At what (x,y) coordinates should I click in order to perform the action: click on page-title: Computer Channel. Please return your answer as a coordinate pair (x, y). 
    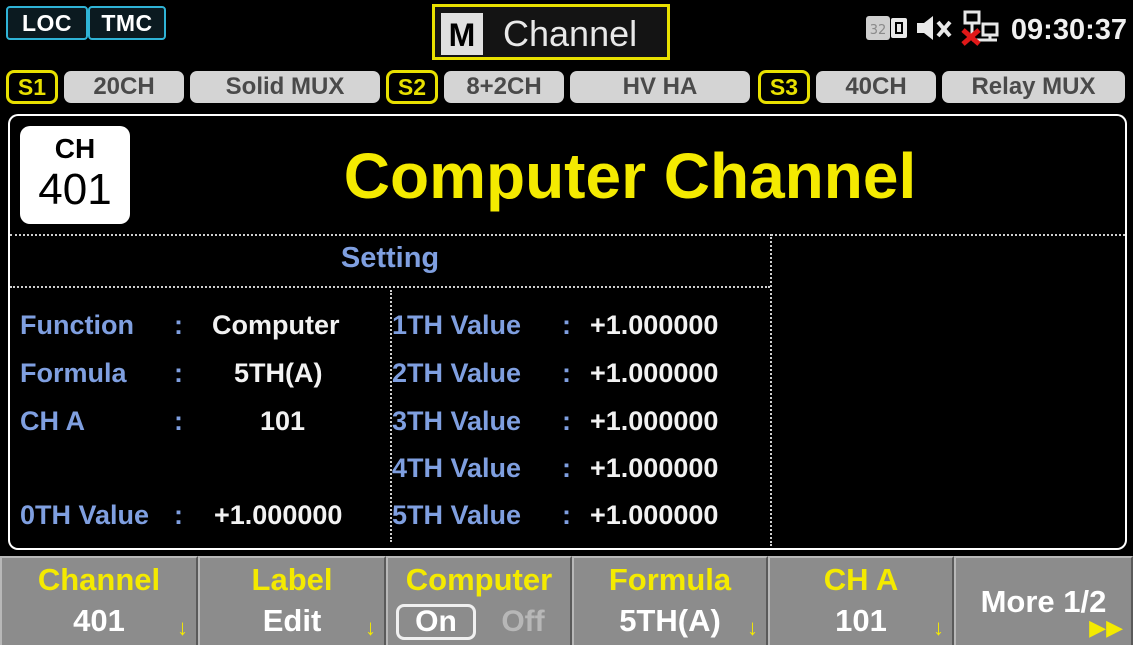
    Looking at the image, I should click on (630, 176).